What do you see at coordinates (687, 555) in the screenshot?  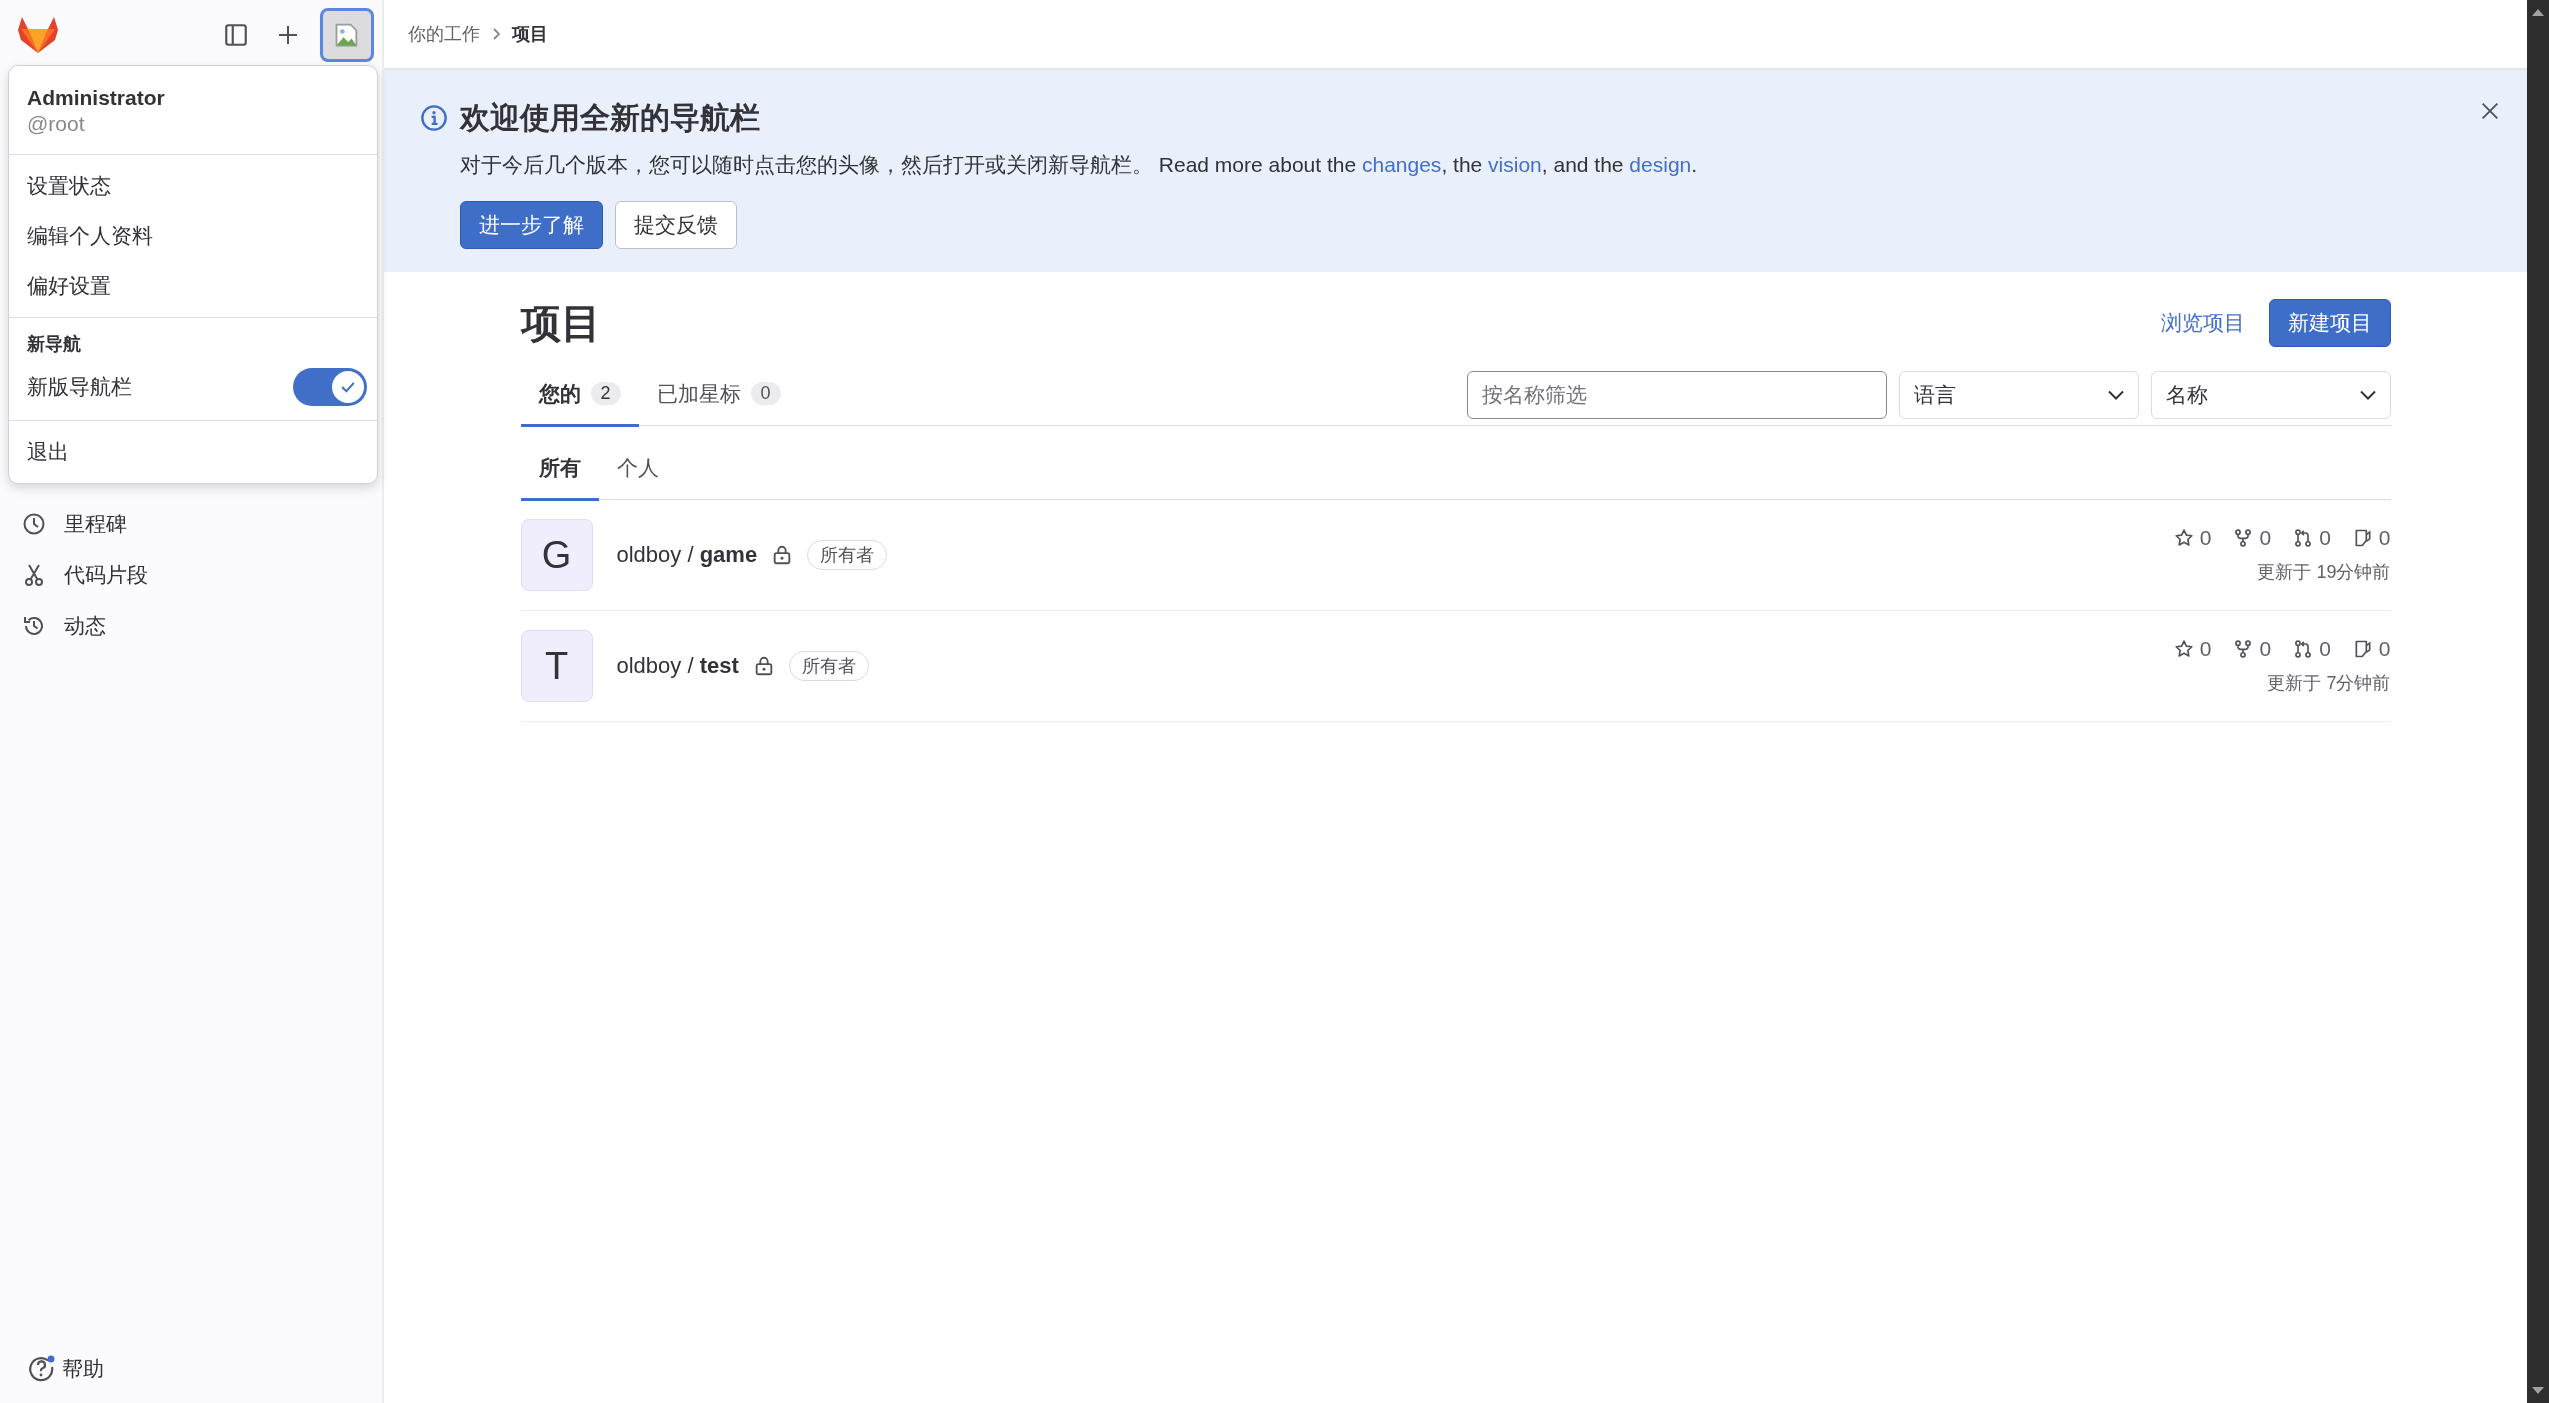 I see `project-link: oldboy / game` at bounding box center [687, 555].